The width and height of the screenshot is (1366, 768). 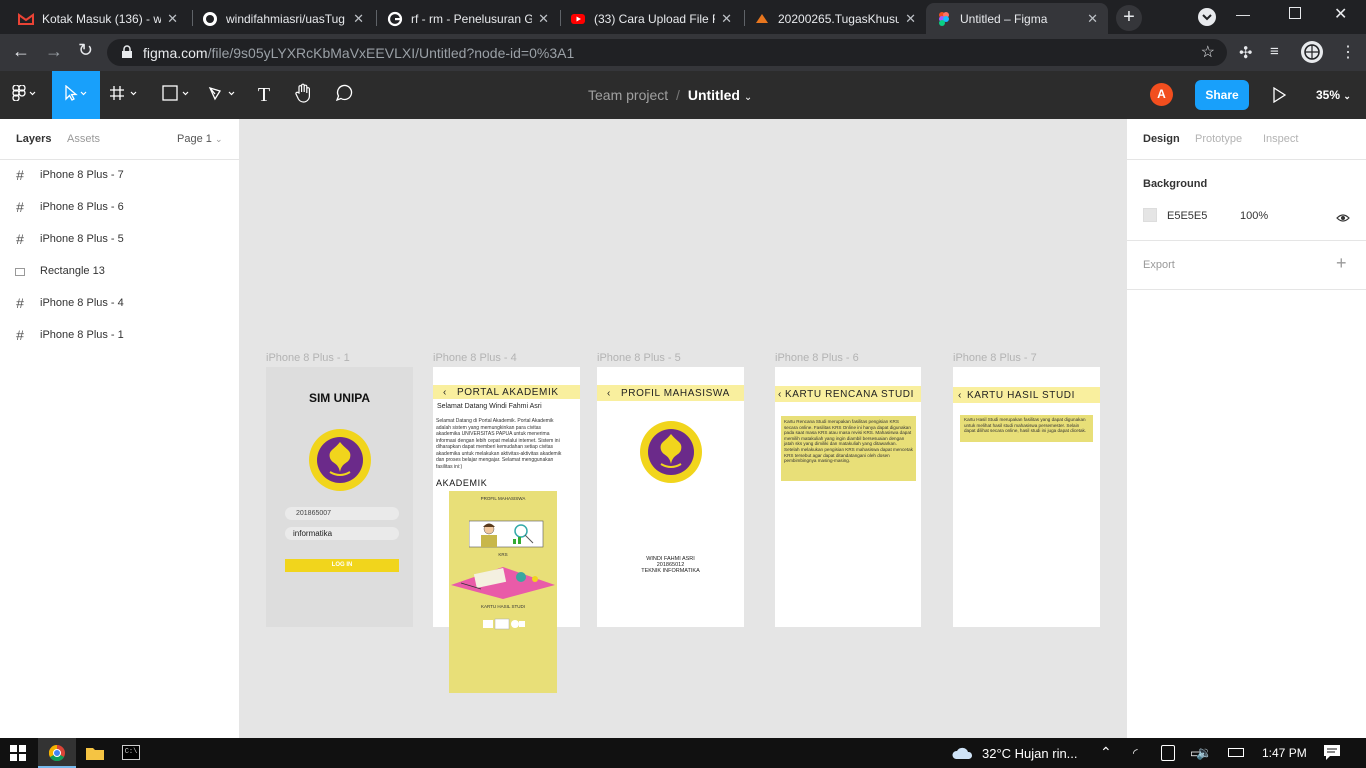 I want to click on breadcrumb-team: Team project, so click(x=628, y=95).